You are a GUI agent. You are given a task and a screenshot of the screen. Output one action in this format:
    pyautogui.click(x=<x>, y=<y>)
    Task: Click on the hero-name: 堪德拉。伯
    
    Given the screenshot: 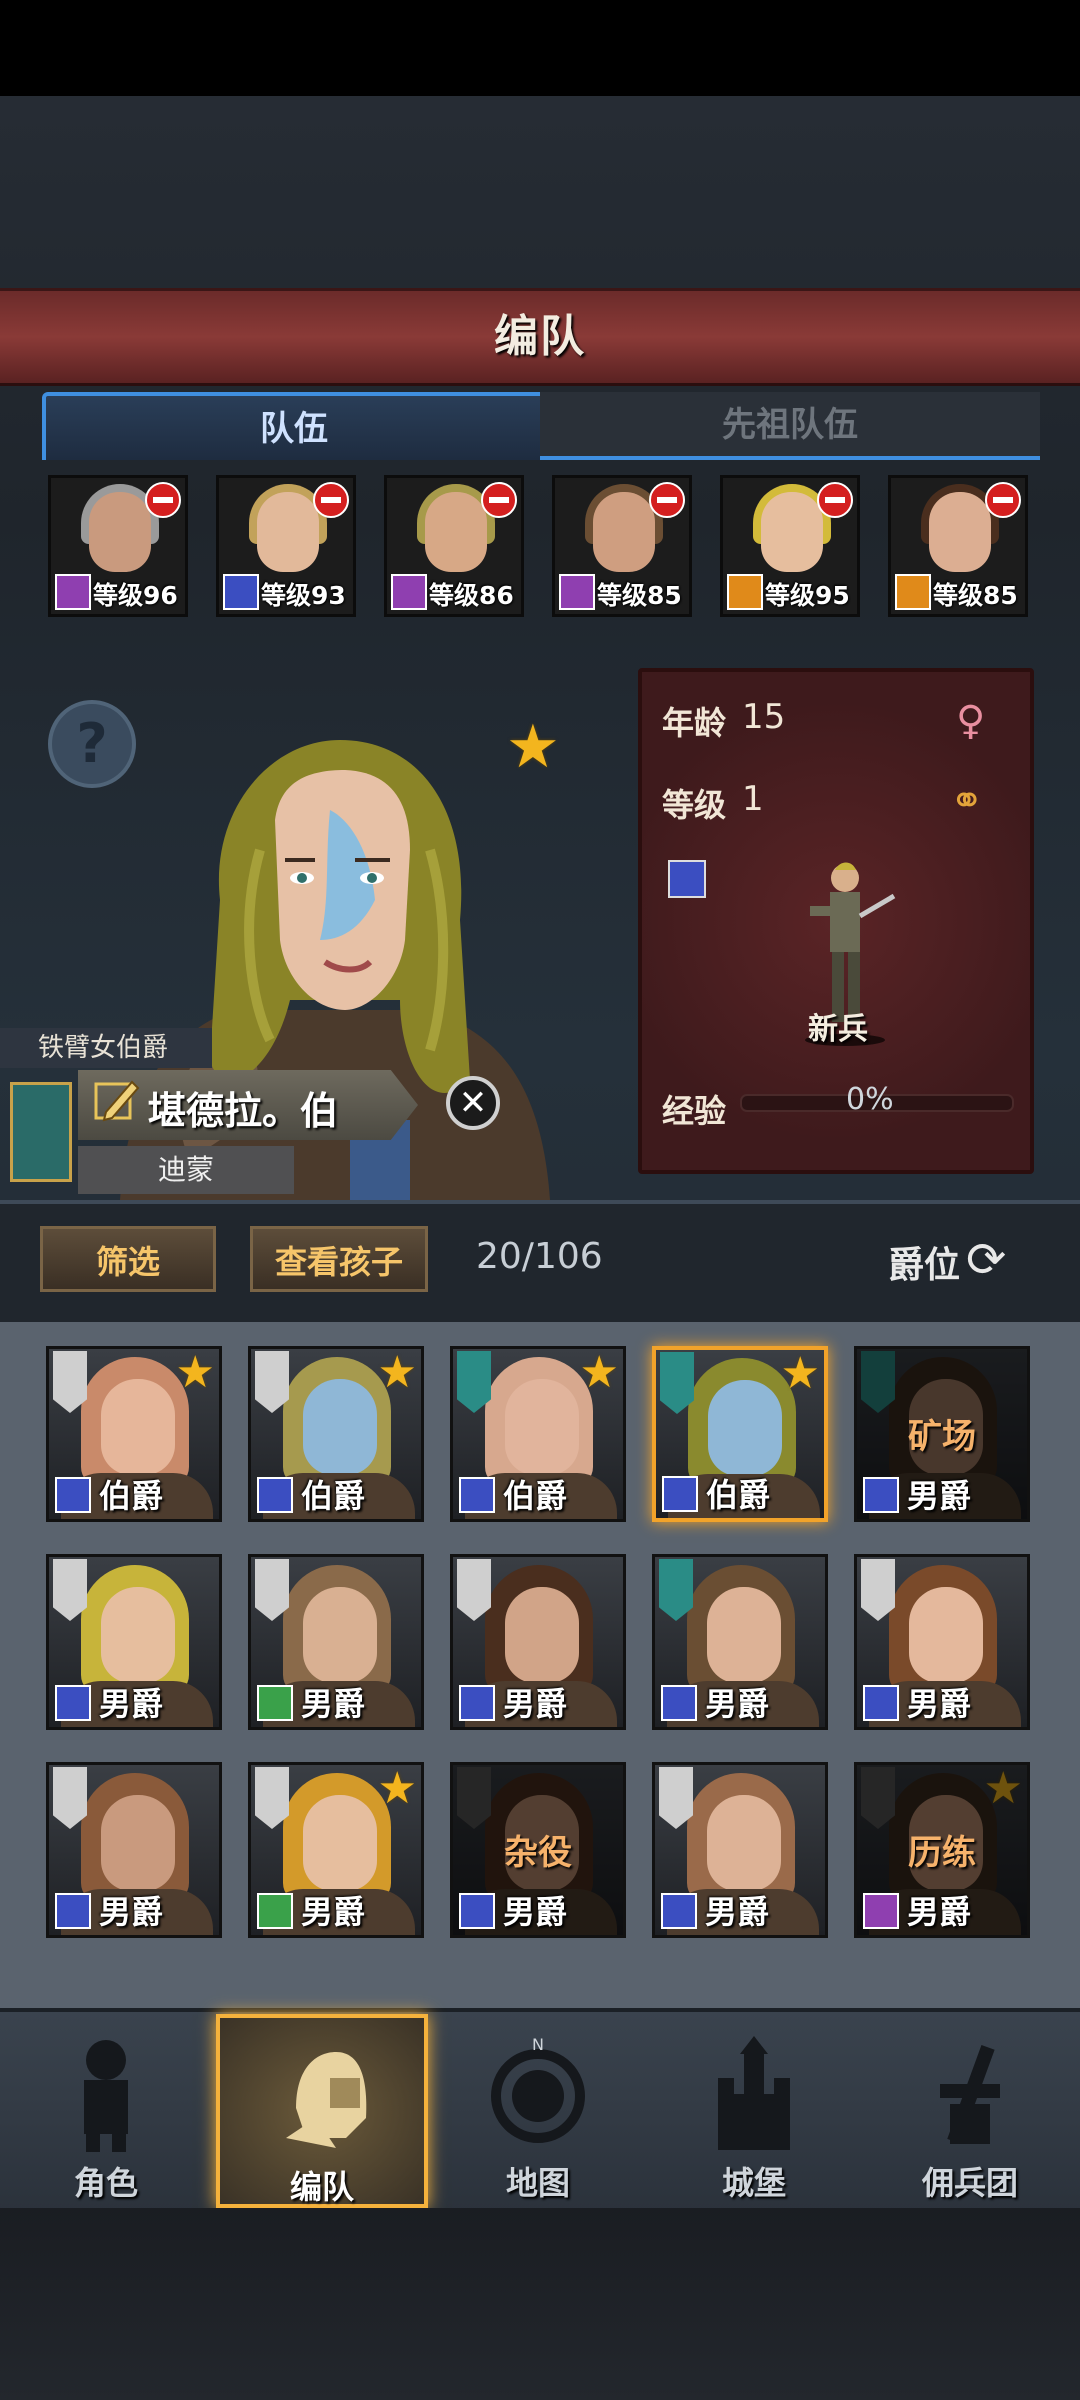 What is the action you would take?
    pyautogui.click(x=243, y=1111)
    